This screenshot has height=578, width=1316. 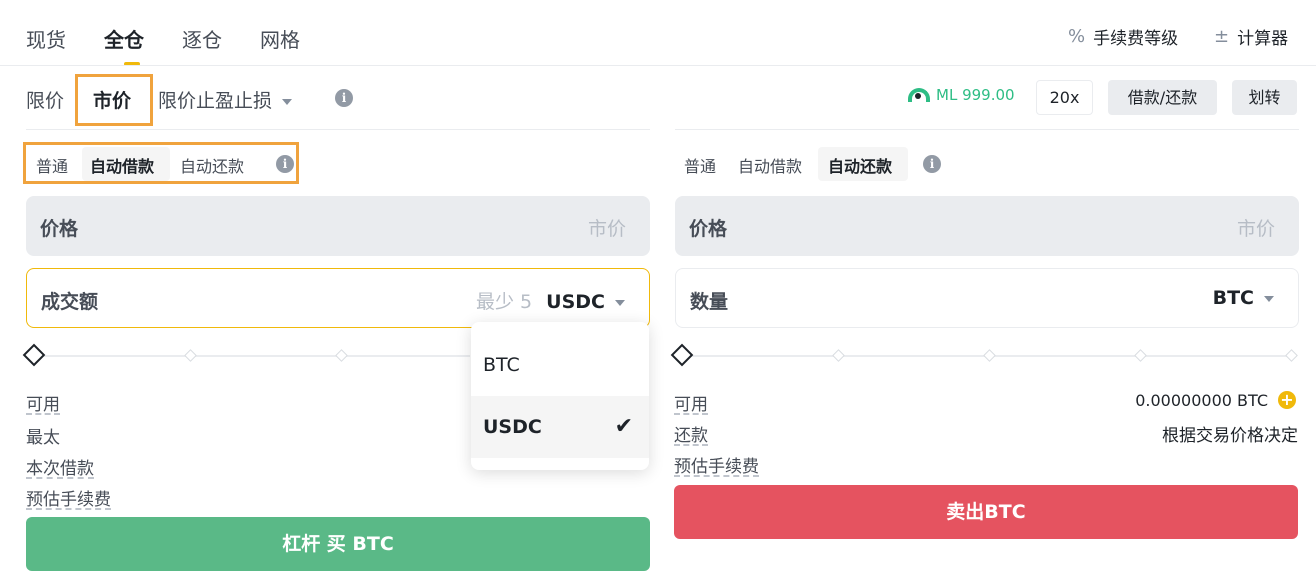 What do you see at coordinates (987, 129) in the screenshot?
I see `sell-divider` at bounding box center [987, 129].